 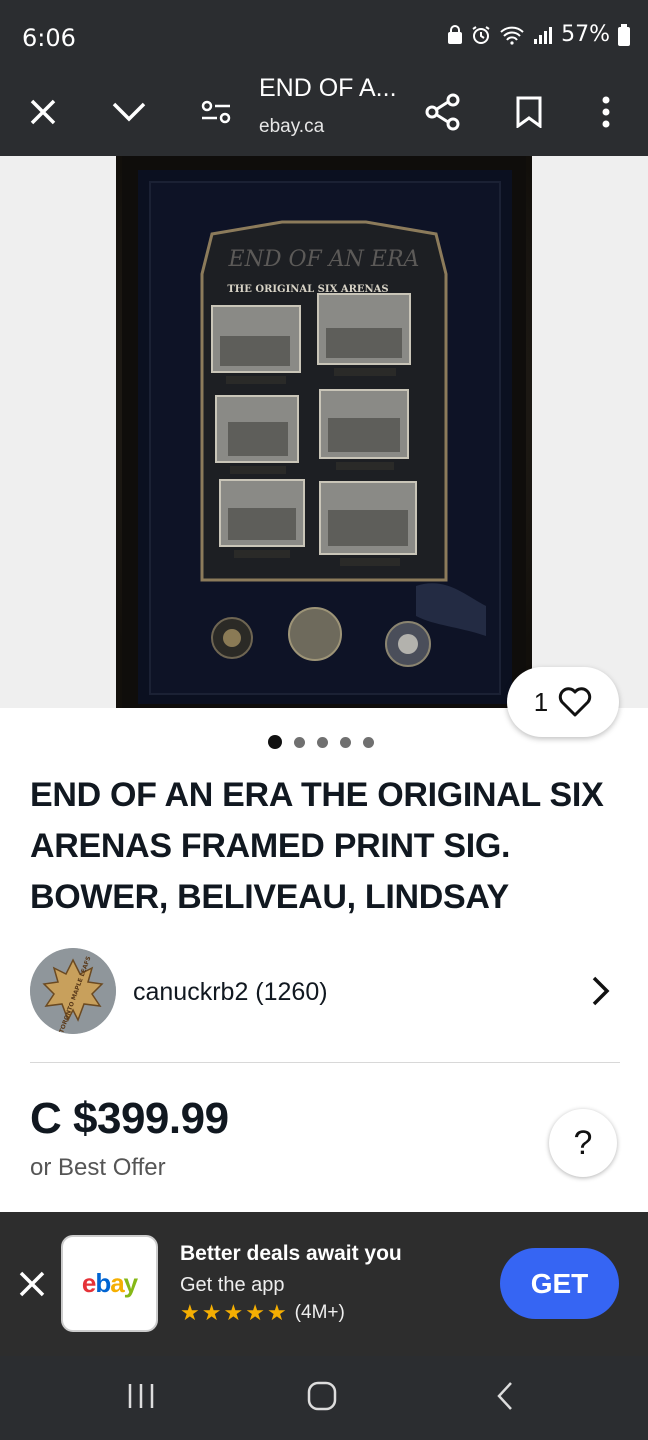 What do you see at coordinates (601, 991) in the screenshot?
I see `chevron-right-icon` at bounding box center [601, 991].